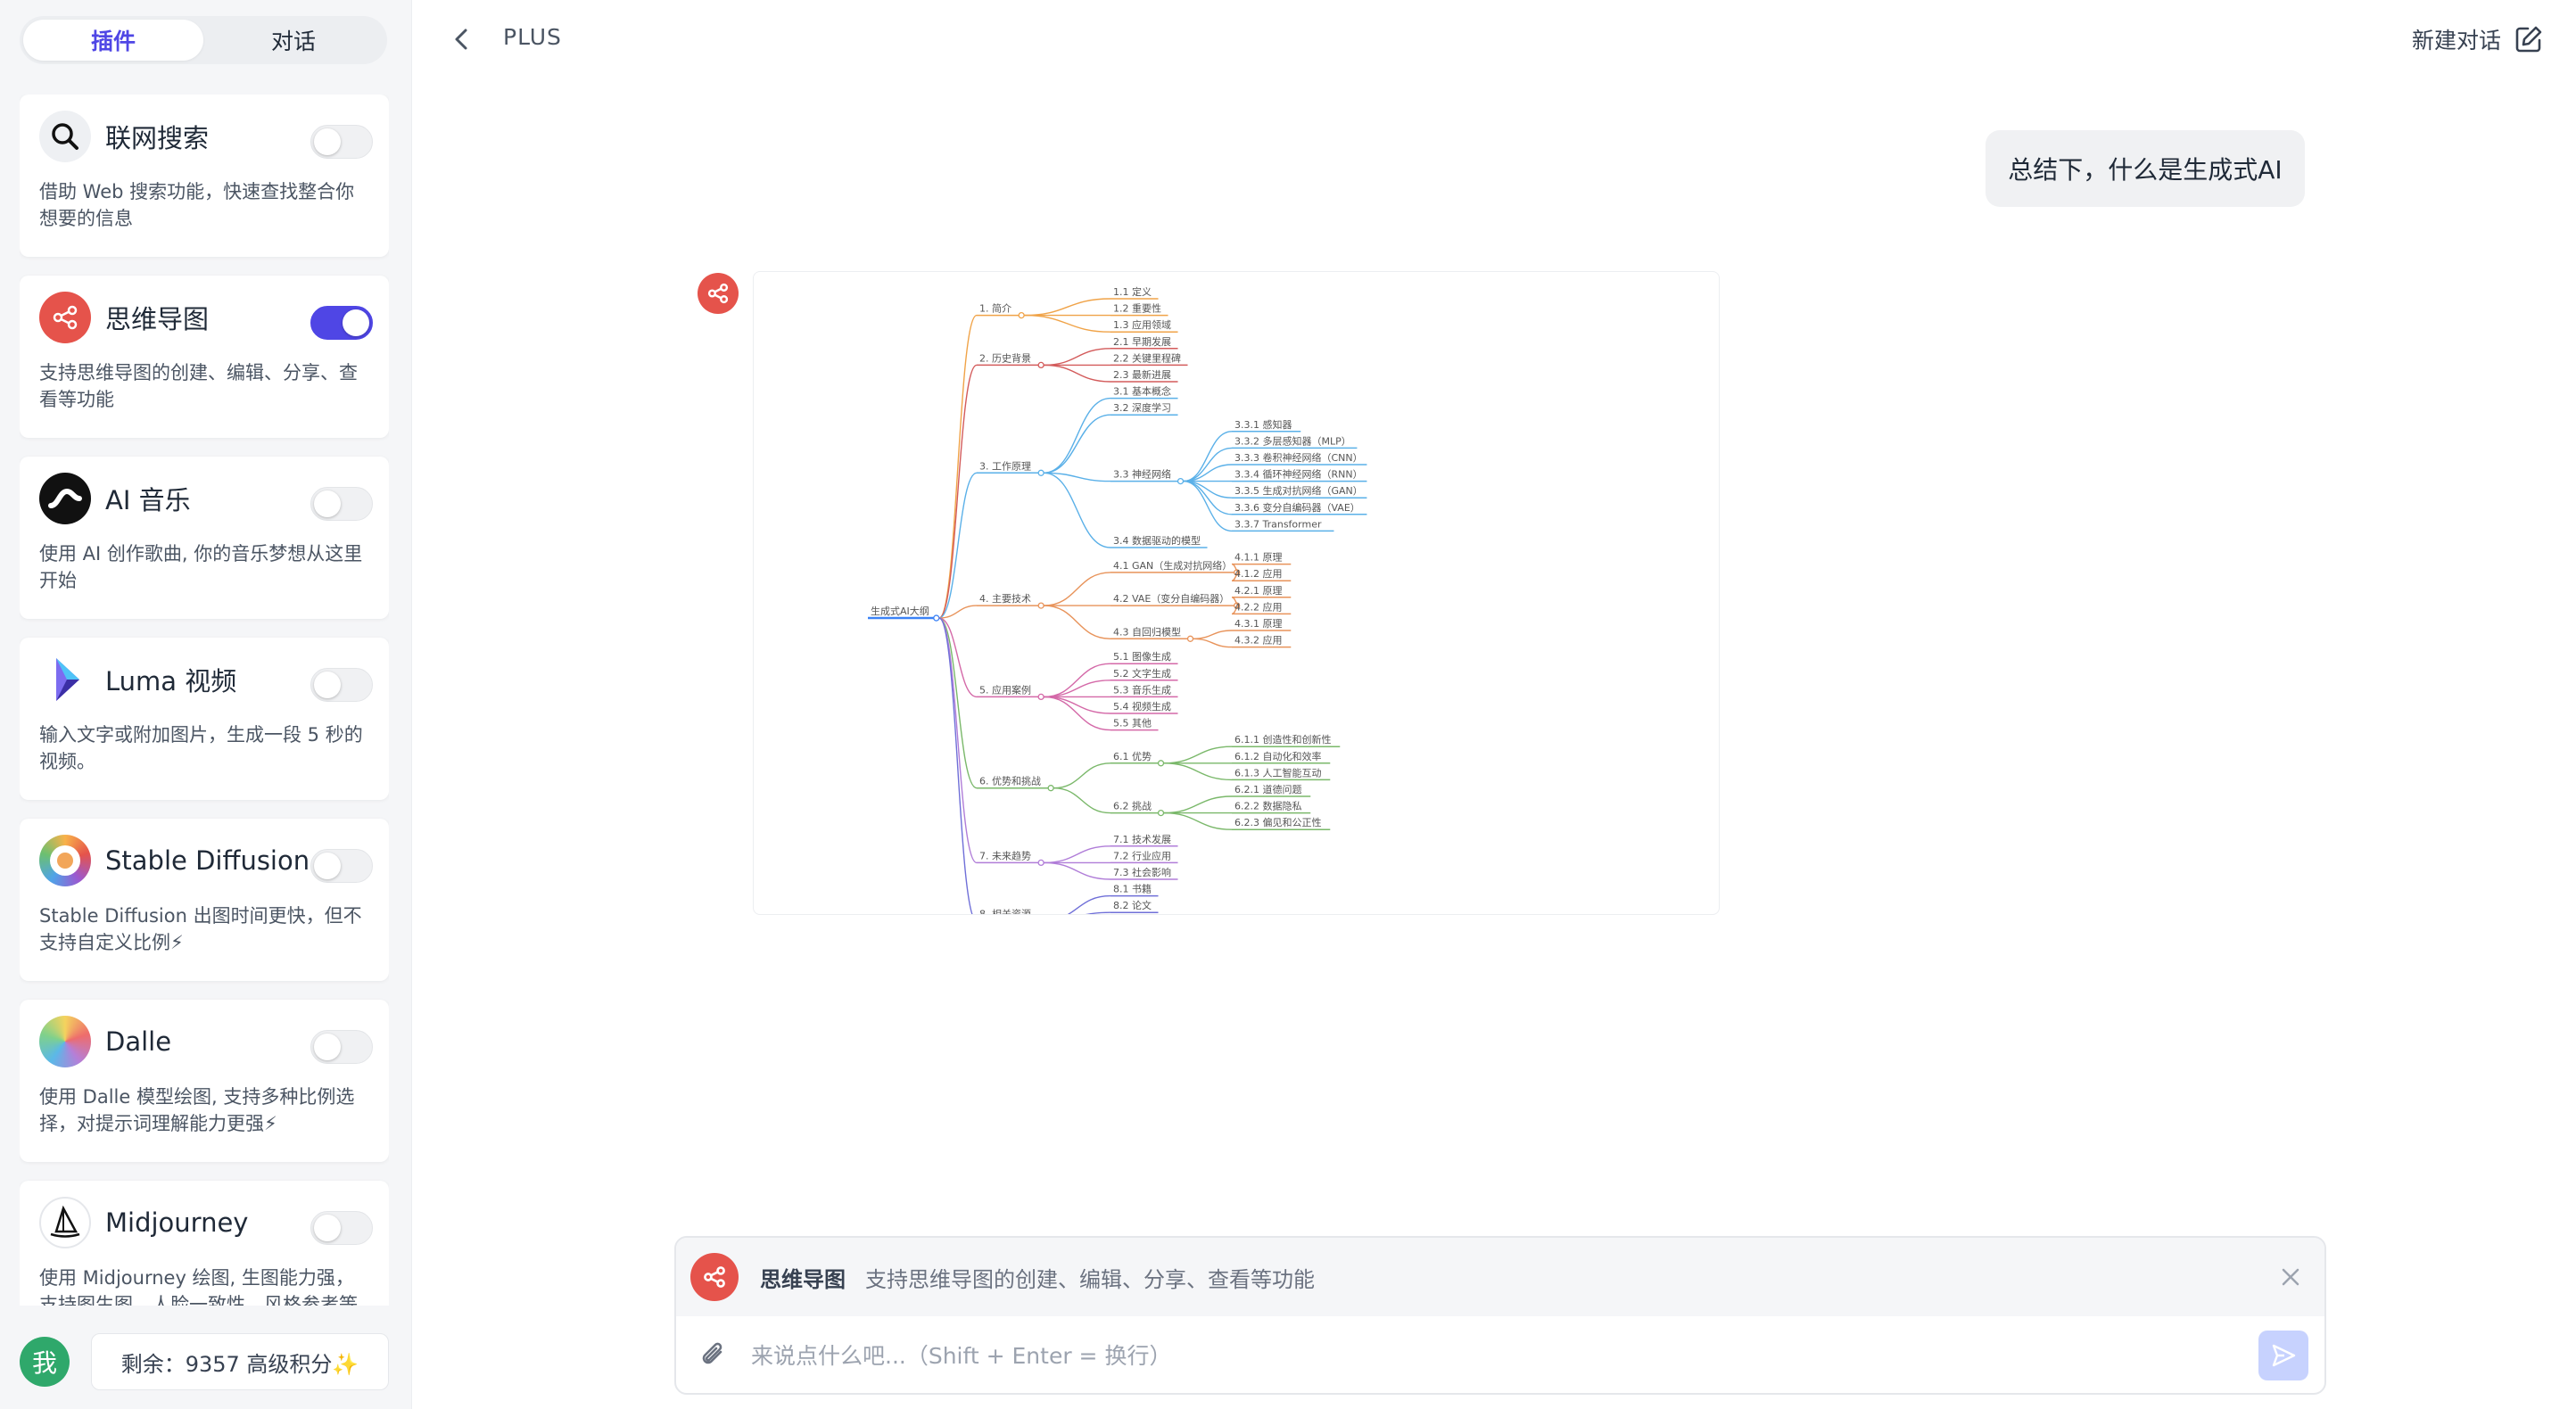 This screenshot has width=2576, height=1409. Describe the element at coordinates (1157, 540) in the screenshot. I see `mindmap-node: 3.4 数据驱动的模型` at that location.